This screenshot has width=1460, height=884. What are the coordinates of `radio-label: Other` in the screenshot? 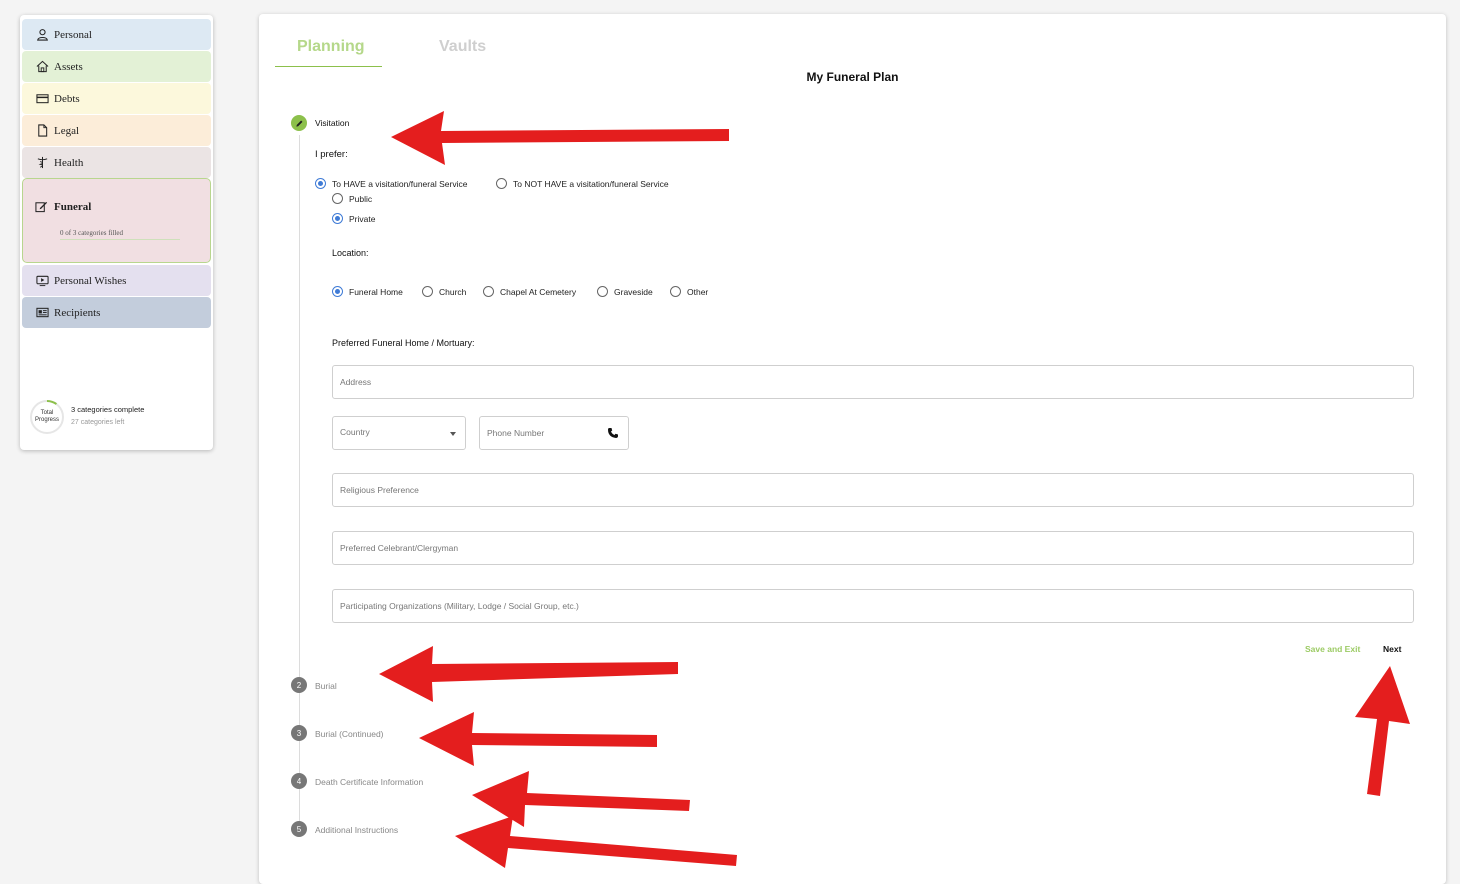 It's located at (698, 291).